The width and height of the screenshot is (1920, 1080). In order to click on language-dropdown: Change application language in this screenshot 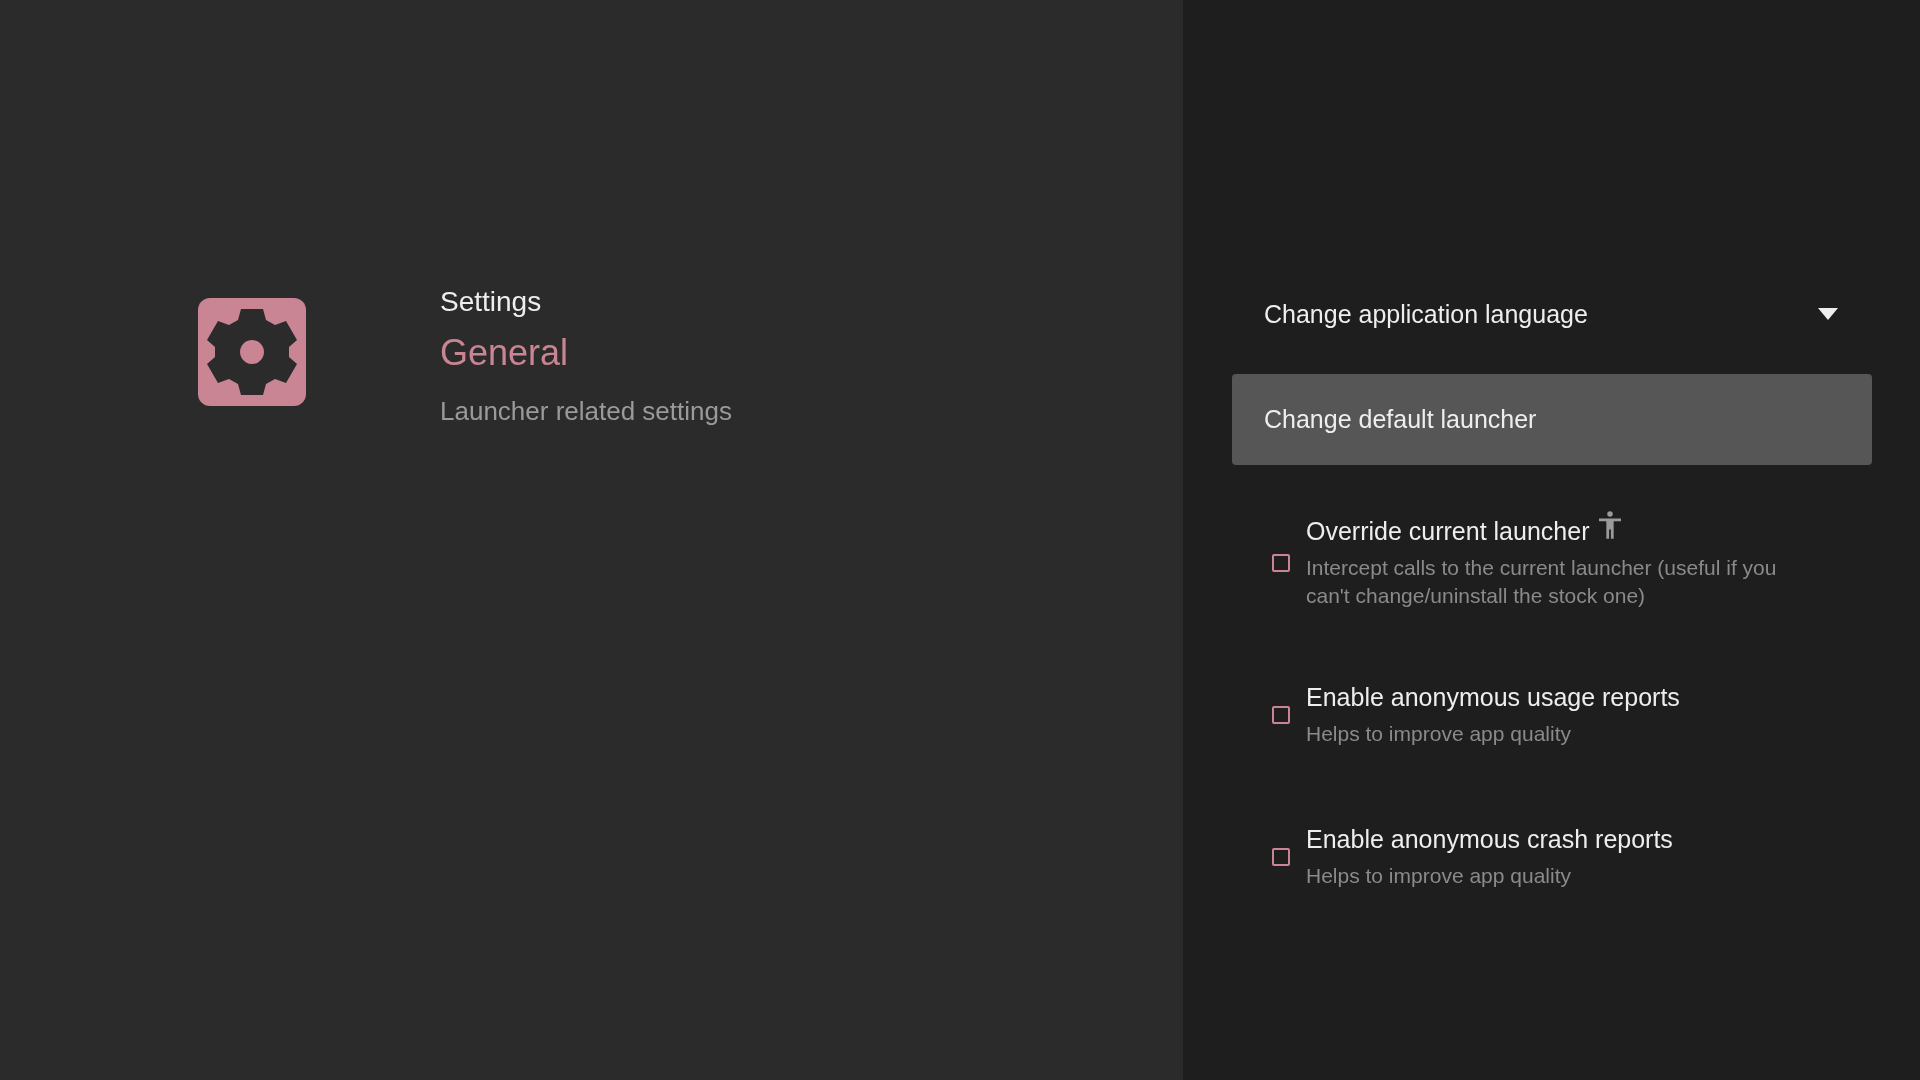, I will do `click(1552, 314)`.